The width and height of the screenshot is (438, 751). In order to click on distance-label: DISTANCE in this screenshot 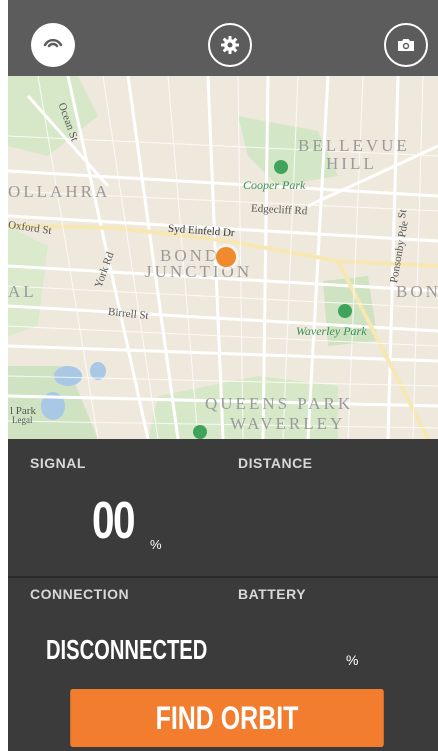, I will do `click(275, 463)`.